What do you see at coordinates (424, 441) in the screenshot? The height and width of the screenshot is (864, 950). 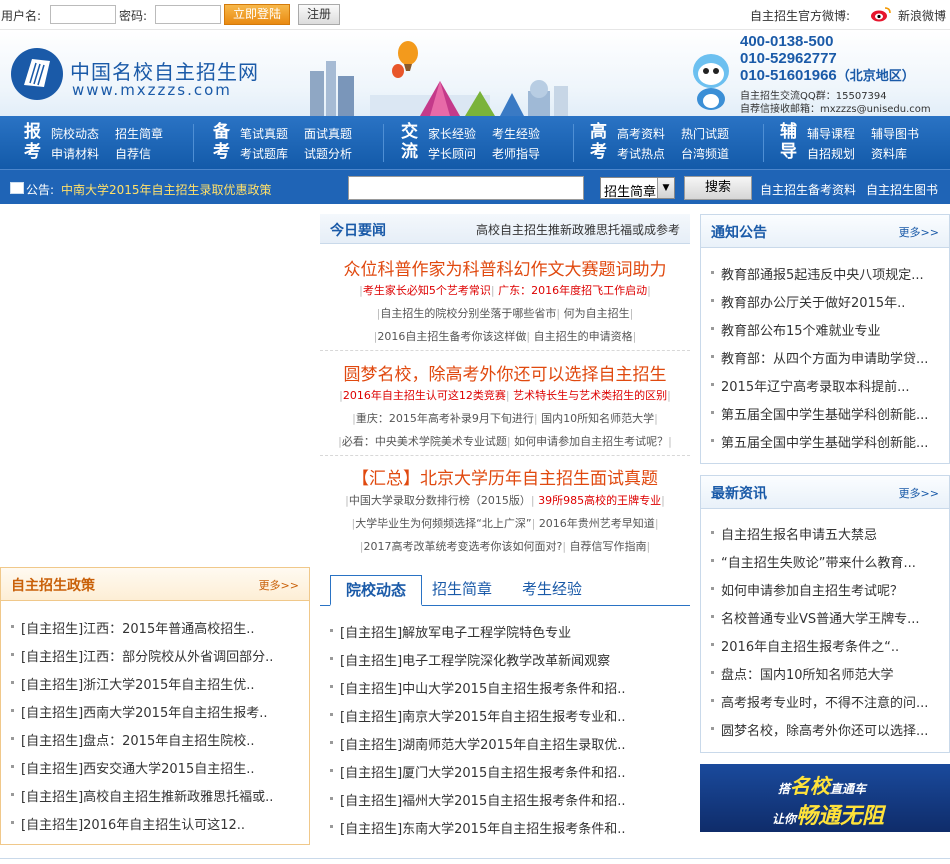 I see `news-link: 必看：中央美术学院美术专业试题` at bounding box center [424, 441].